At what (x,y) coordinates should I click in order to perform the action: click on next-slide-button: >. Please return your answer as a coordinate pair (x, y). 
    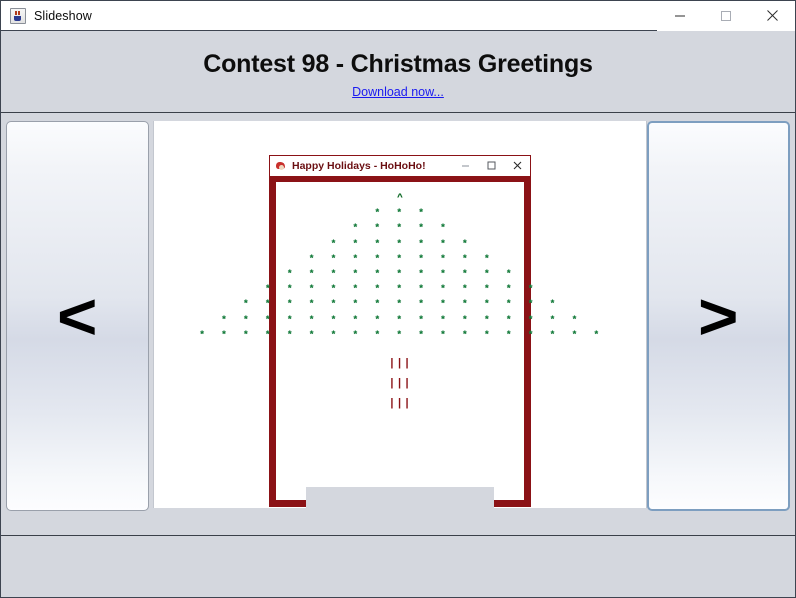
    Looking at the image, I should click on (718, 316).